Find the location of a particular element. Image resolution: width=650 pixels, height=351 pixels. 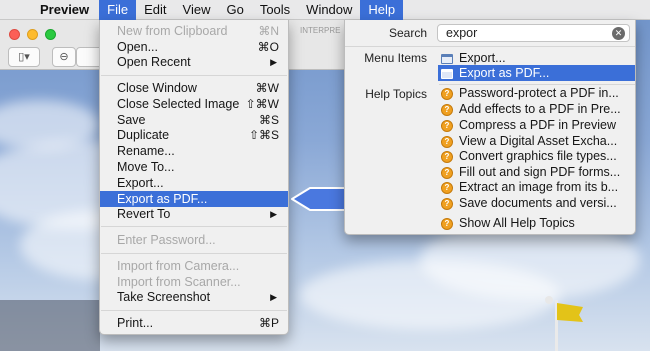

menu-edit: Edit is located at coordinates (155, 10).